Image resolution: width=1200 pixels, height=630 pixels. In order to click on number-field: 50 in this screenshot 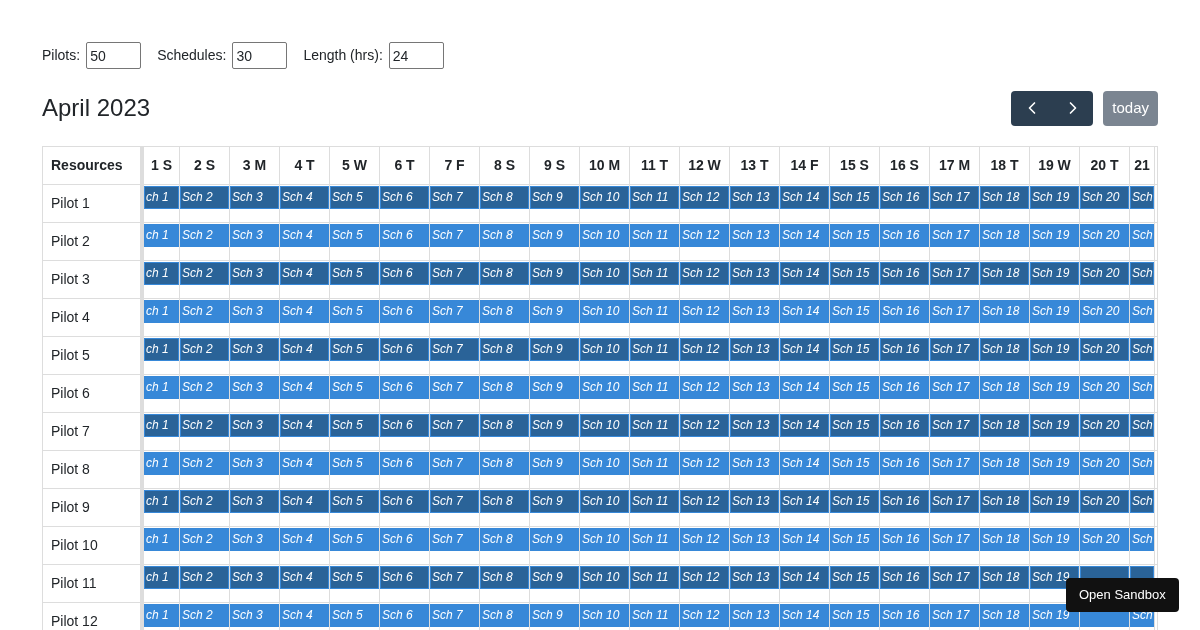, I will do `click(114, 55)`.